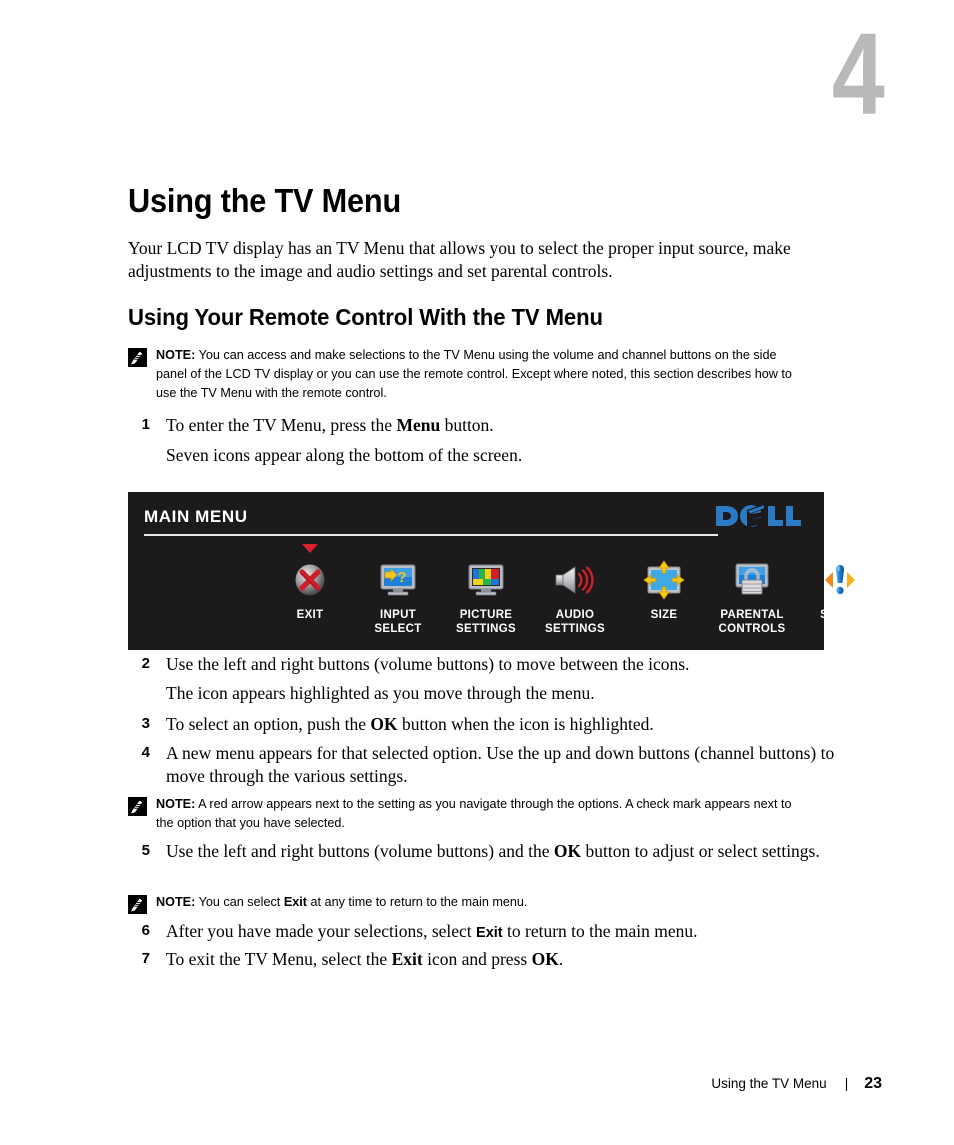 The image size is (954, 1145). I want to click on note-label-3: NOTE:, so click(176, 901).